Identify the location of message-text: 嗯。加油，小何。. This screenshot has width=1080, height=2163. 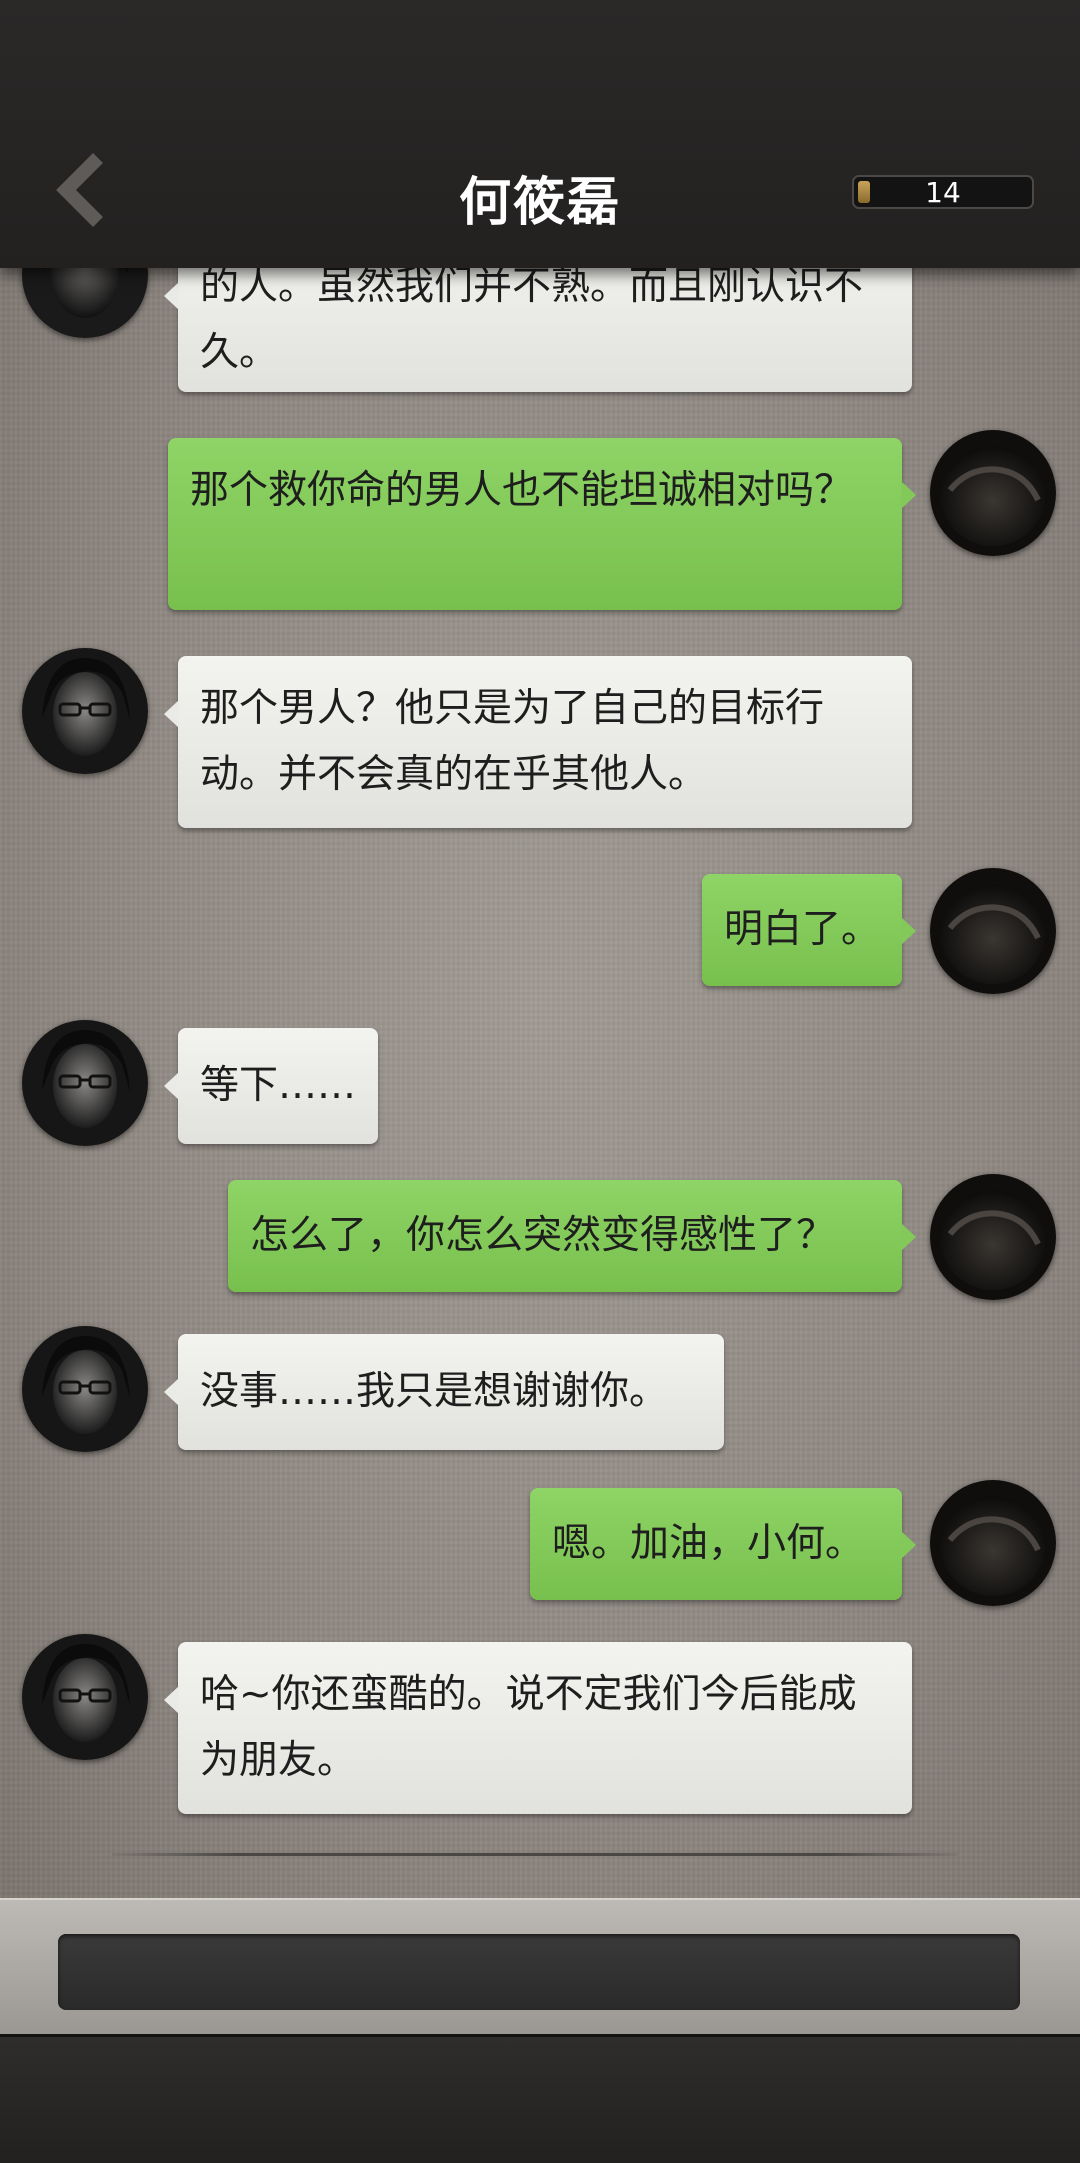
(708, 1543).